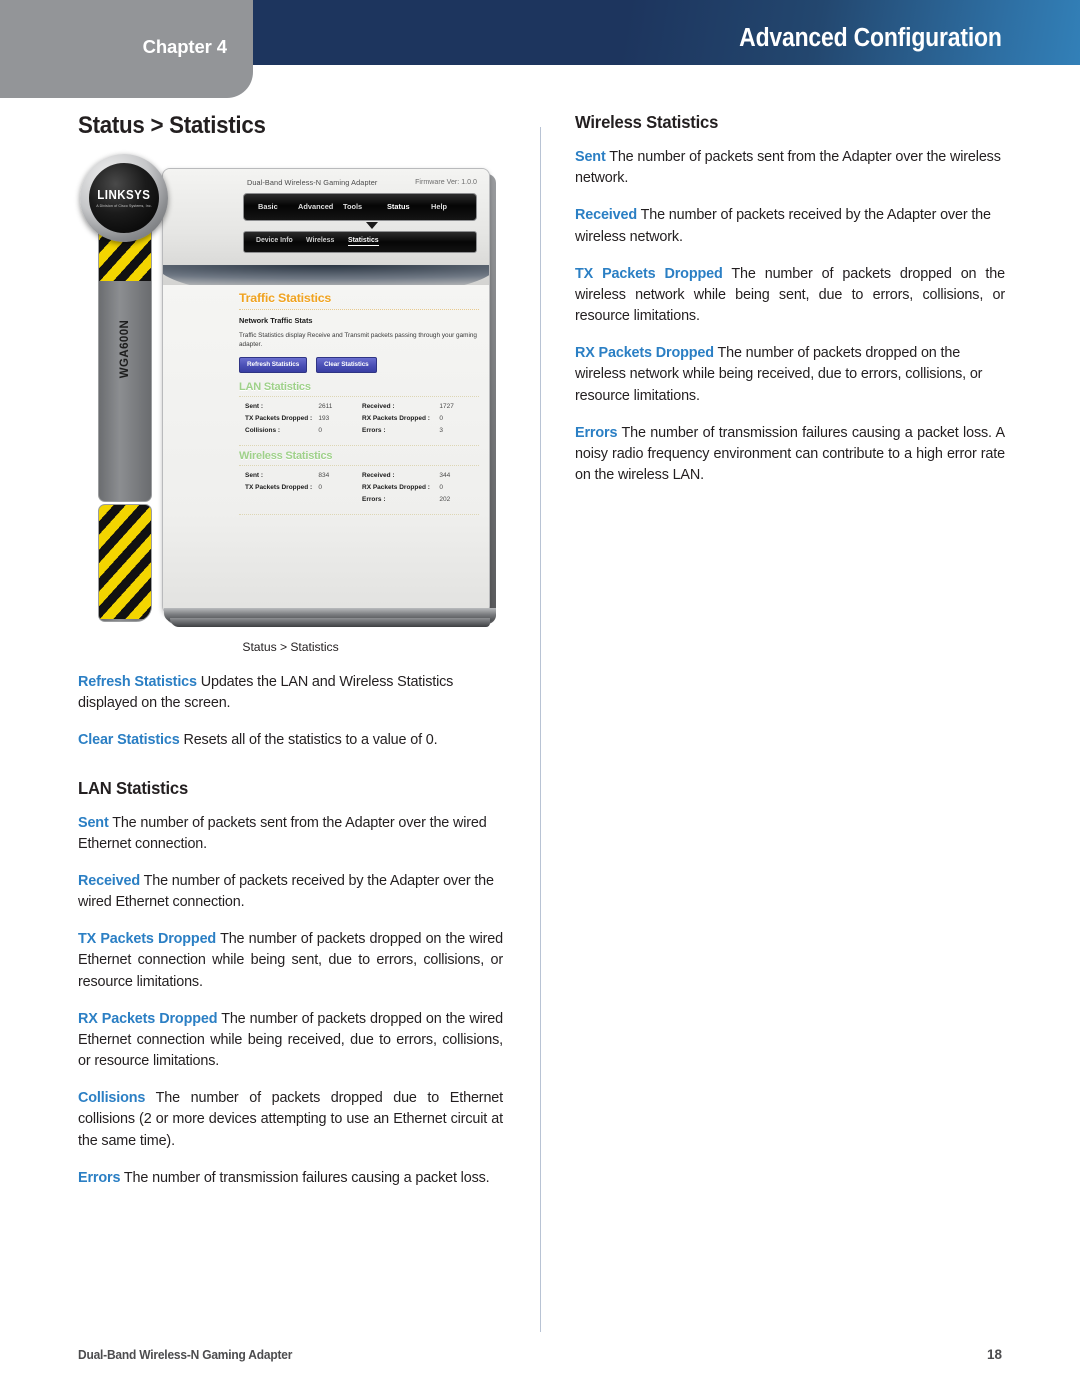  I want to click on lan-row2-label2: Errors :, so click(374, 430).